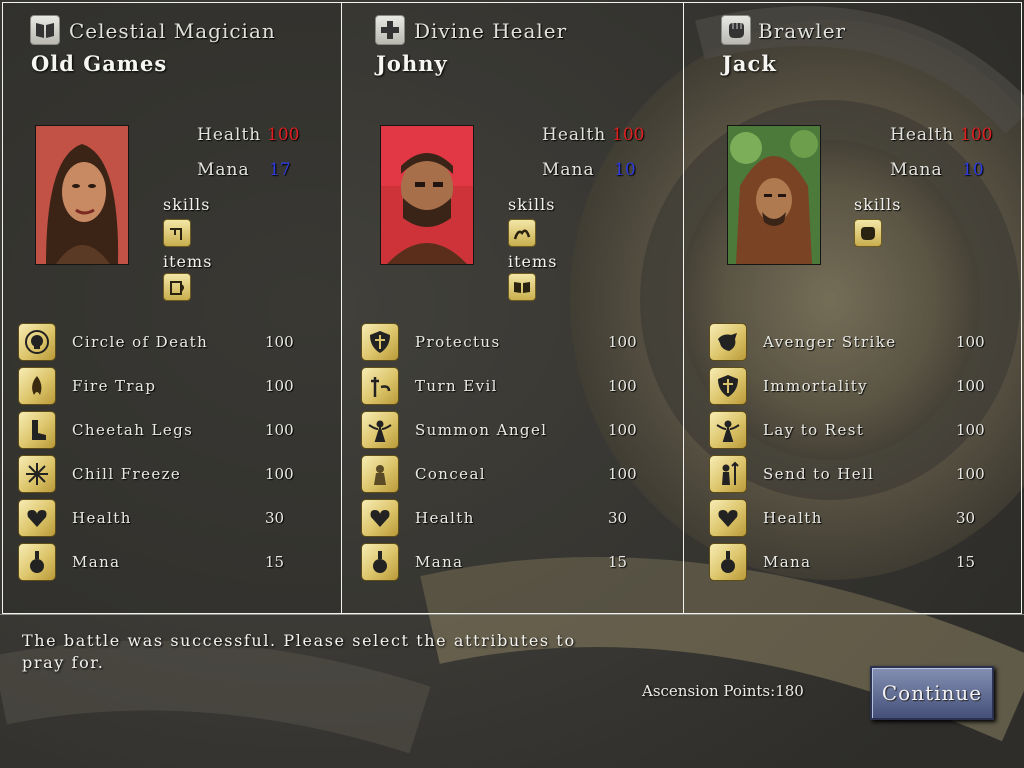 Image resolution: width=1024 pixels, height=768 pixels. I want to click on attribute-row: Turn Evil 100, so click(516, 387).